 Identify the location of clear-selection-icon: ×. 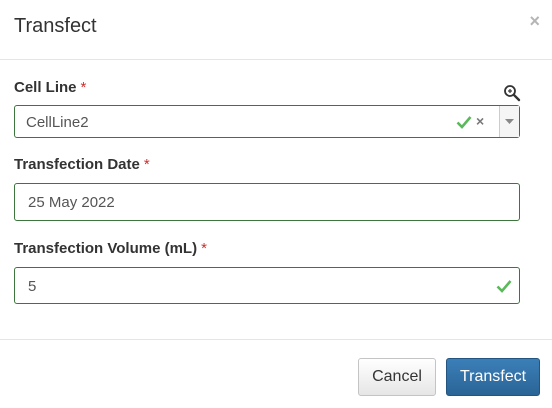
(480, 121).